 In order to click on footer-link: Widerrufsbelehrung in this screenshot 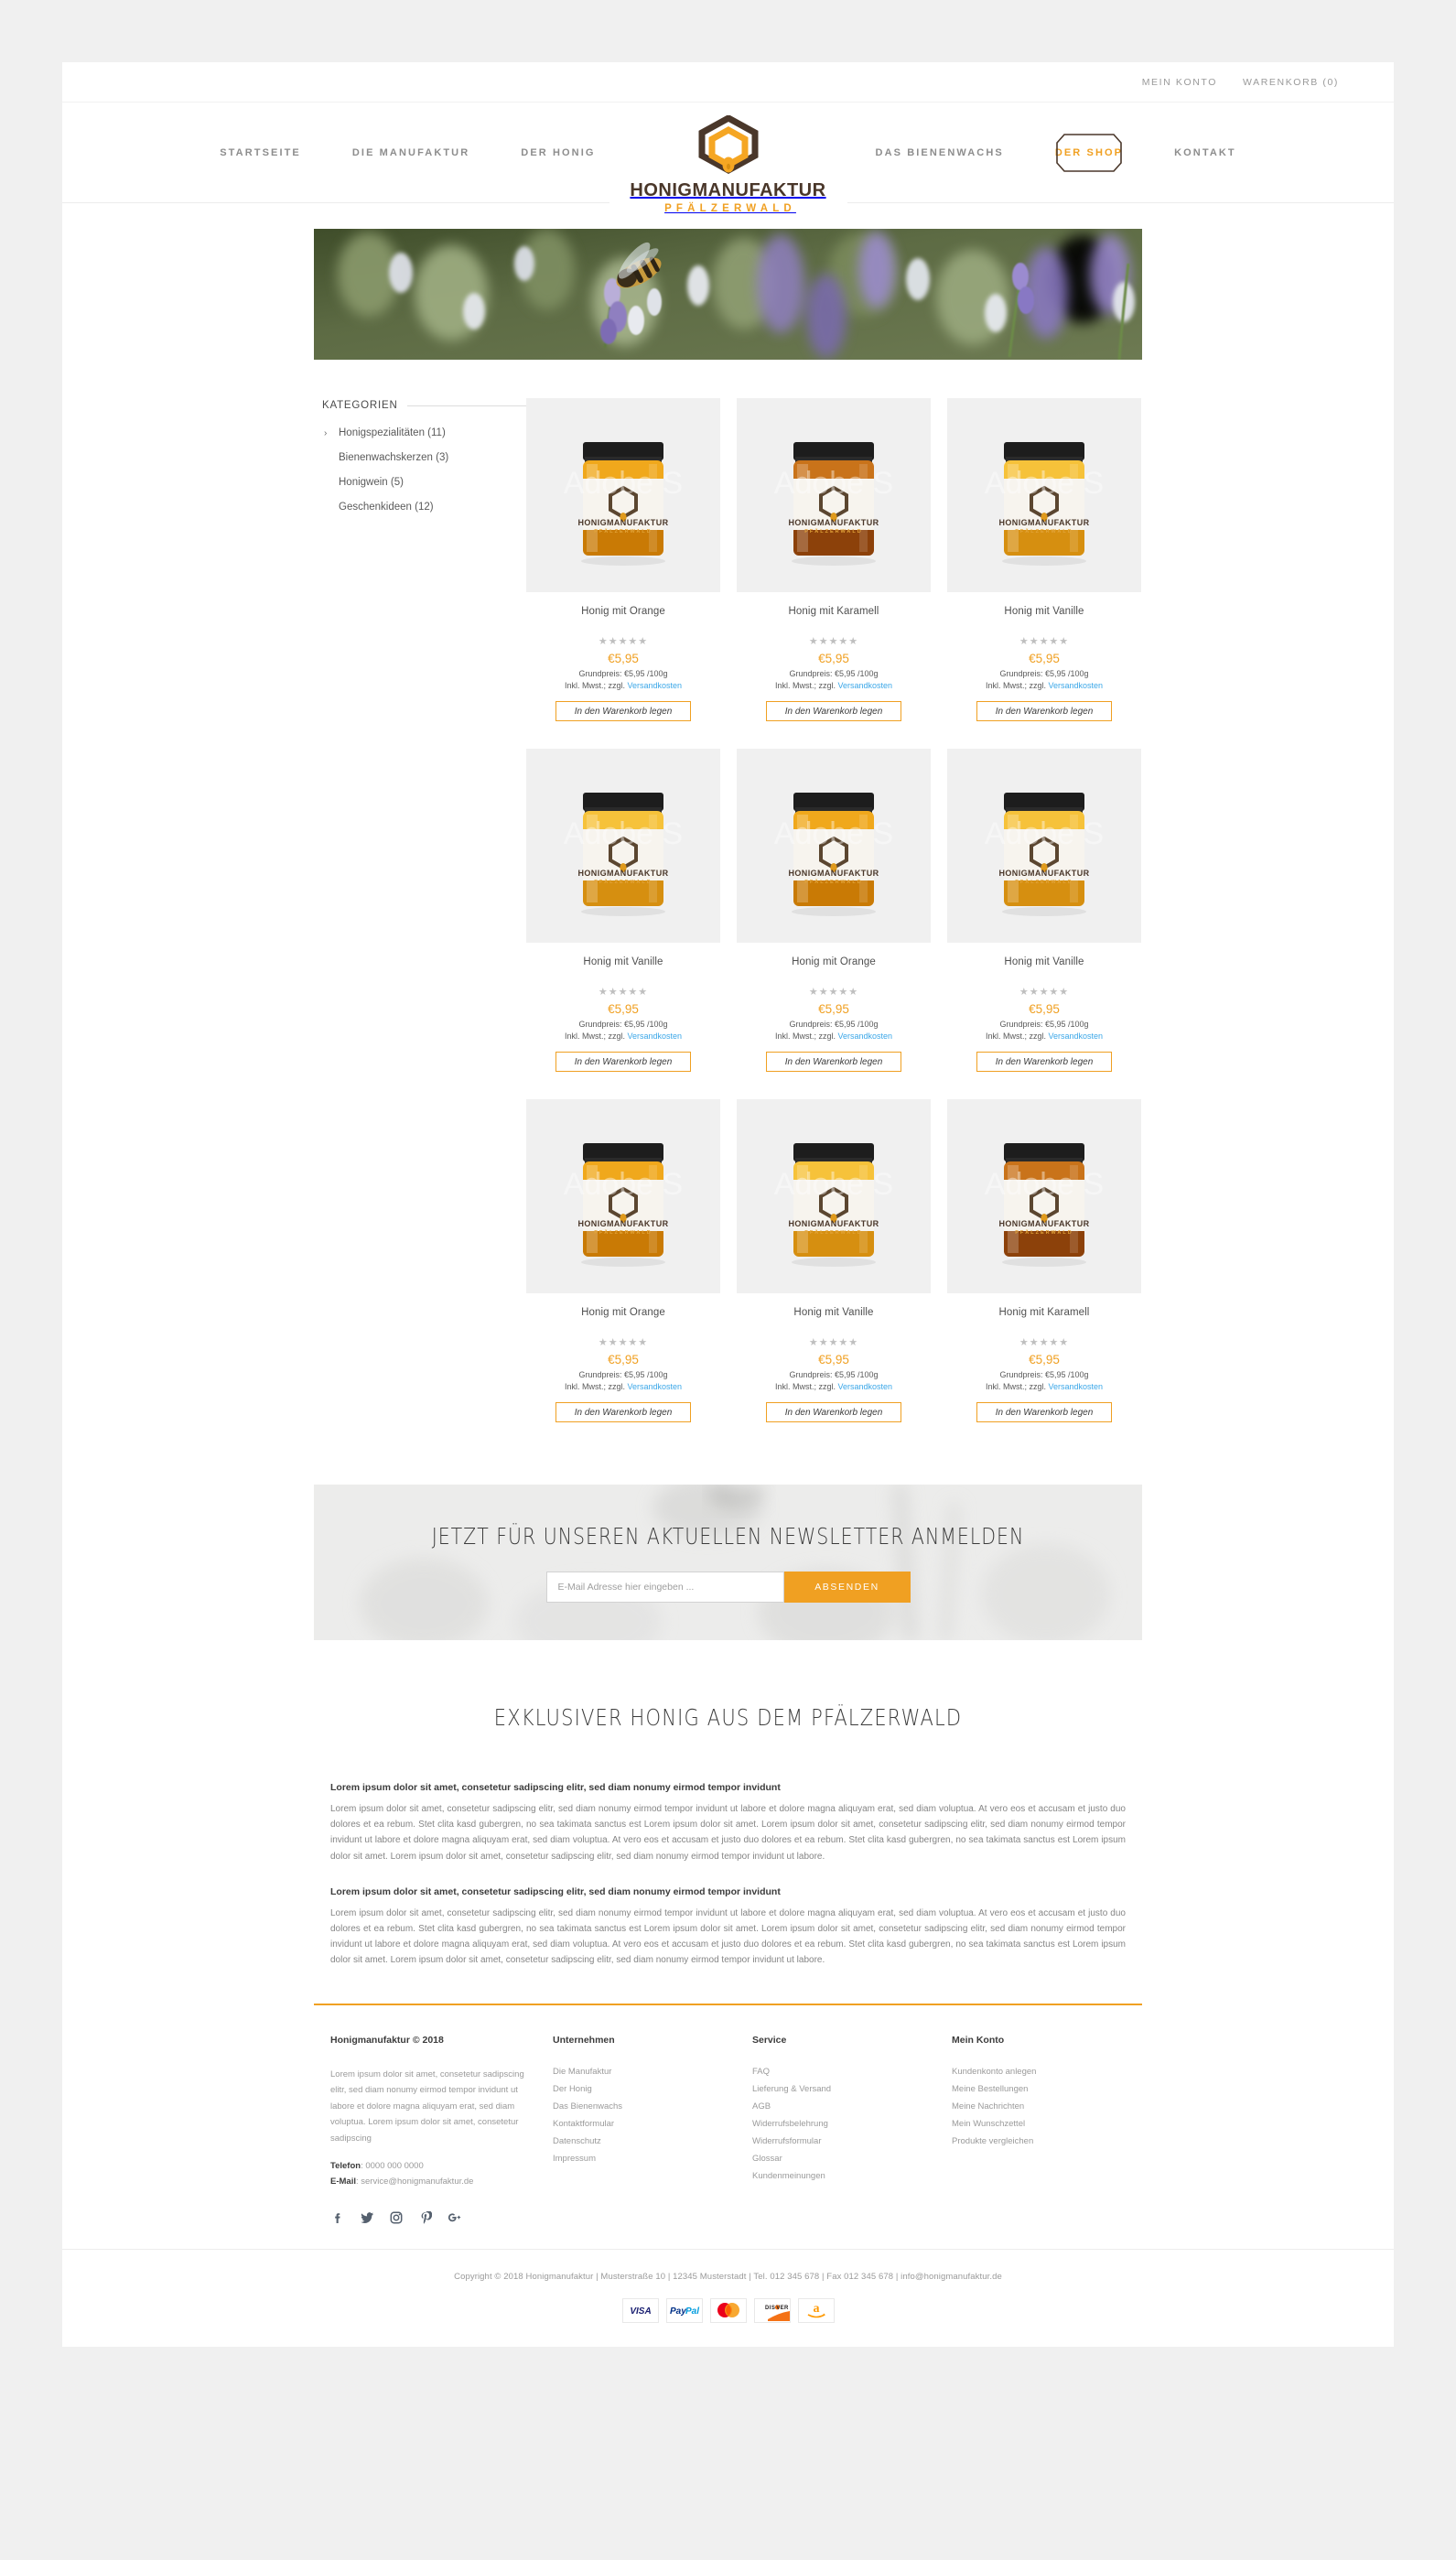, I will do `click(842, 2124)`.